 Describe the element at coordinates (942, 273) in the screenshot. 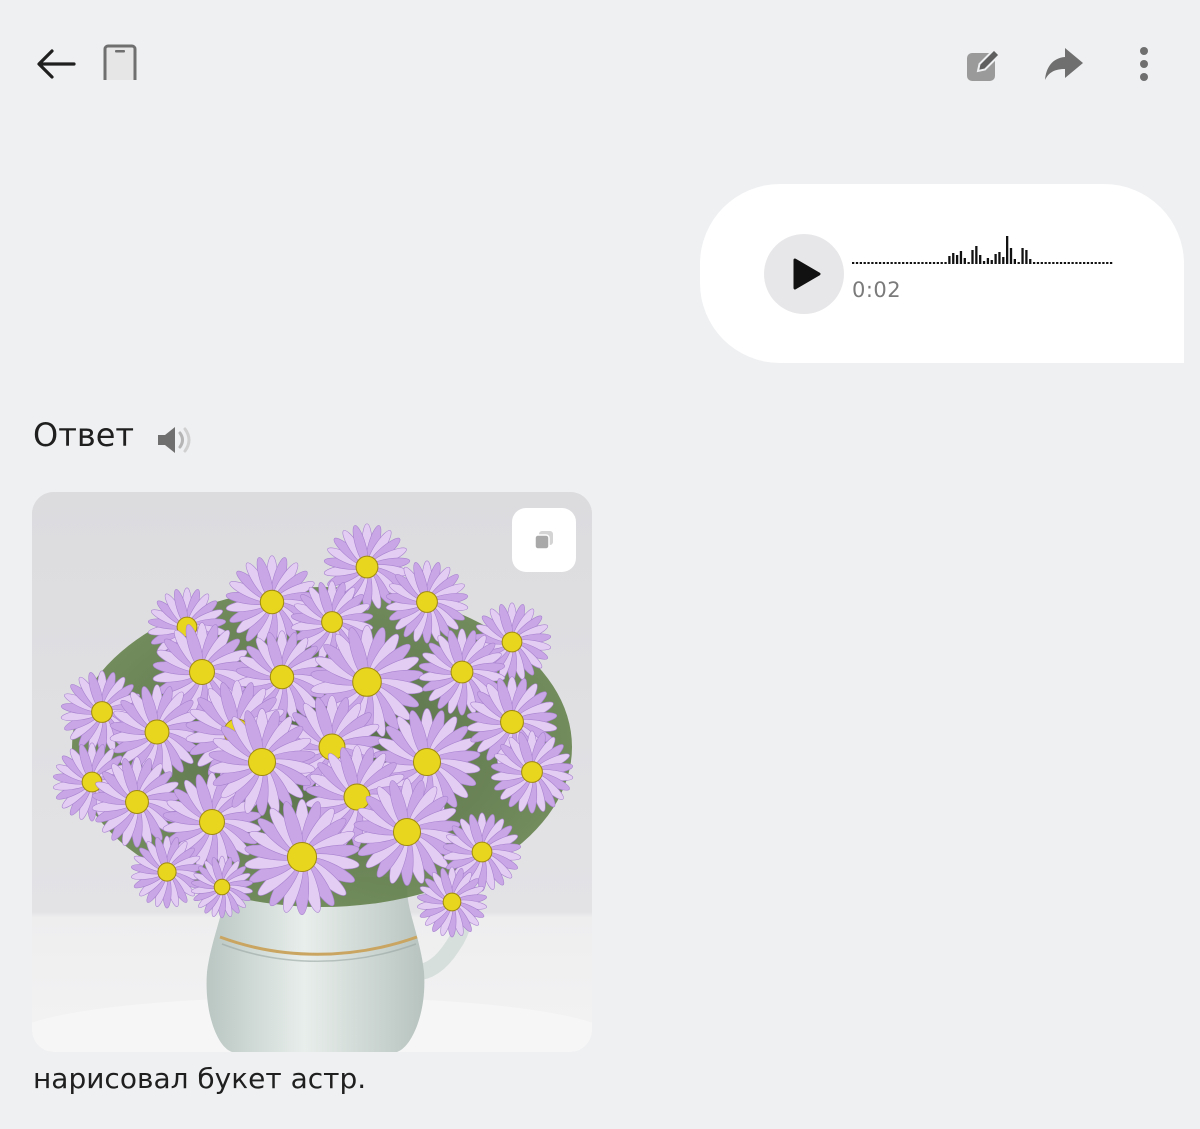

I see `voice-message-bubble: 0:02` at that location.